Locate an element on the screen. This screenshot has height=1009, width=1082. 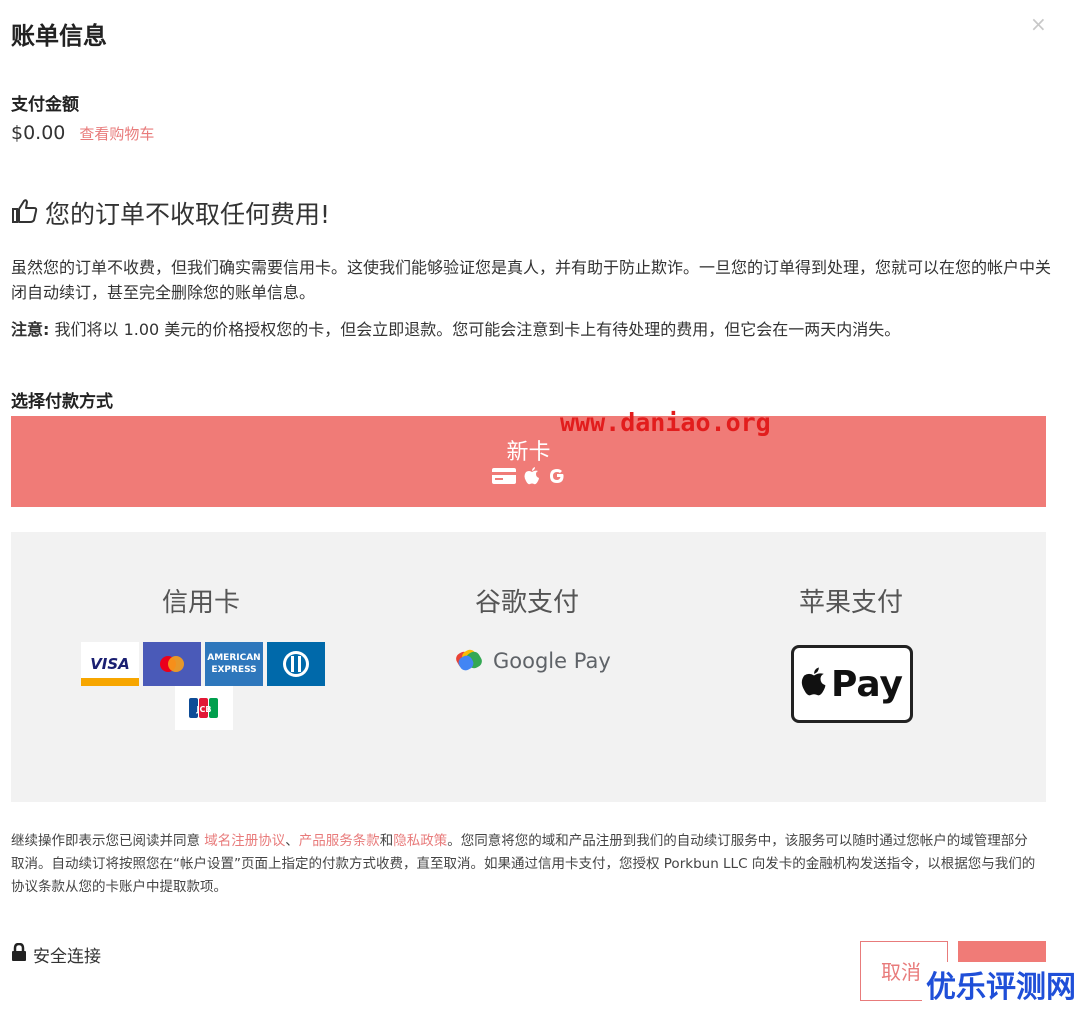
site-watermark: www.daniao.org is located at coordinates (665, 422).